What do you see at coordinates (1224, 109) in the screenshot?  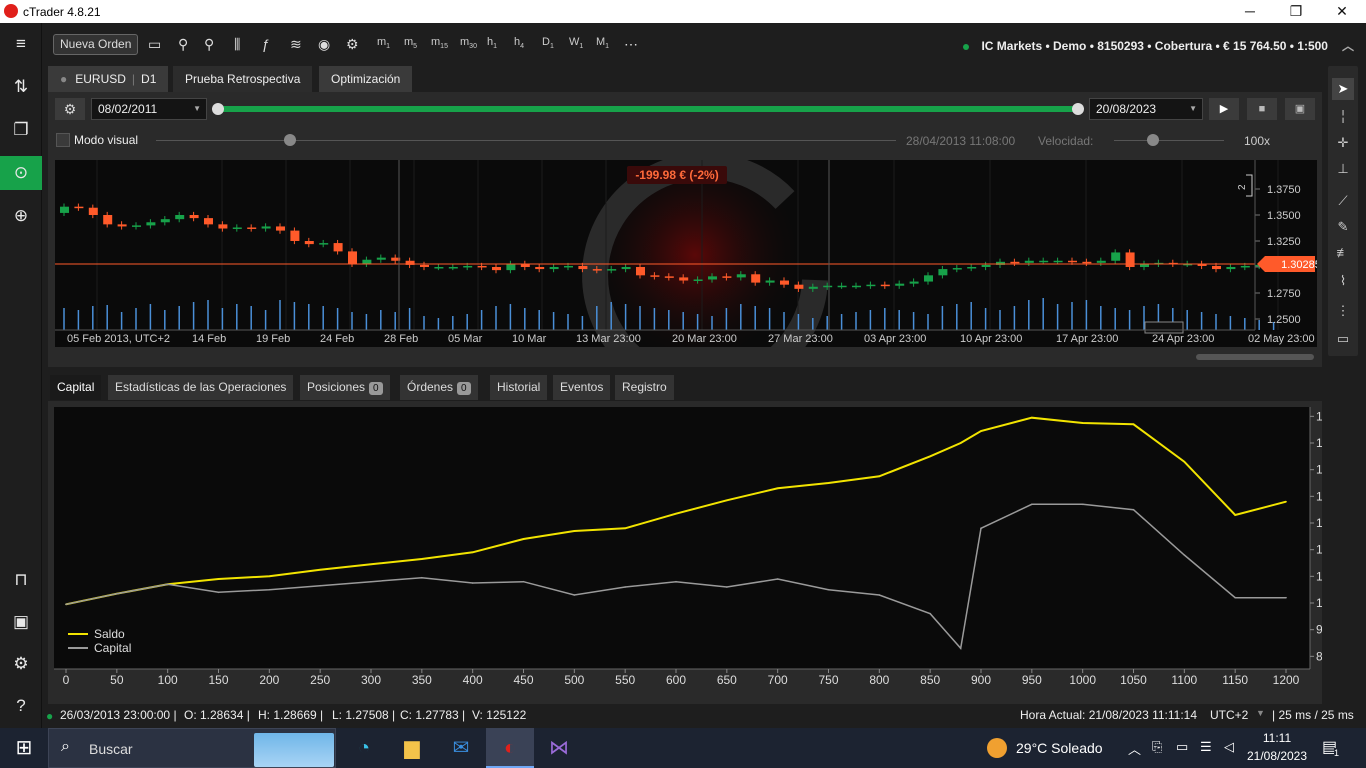 I see `play-button: ▶` at bounding box center [1224, 109].